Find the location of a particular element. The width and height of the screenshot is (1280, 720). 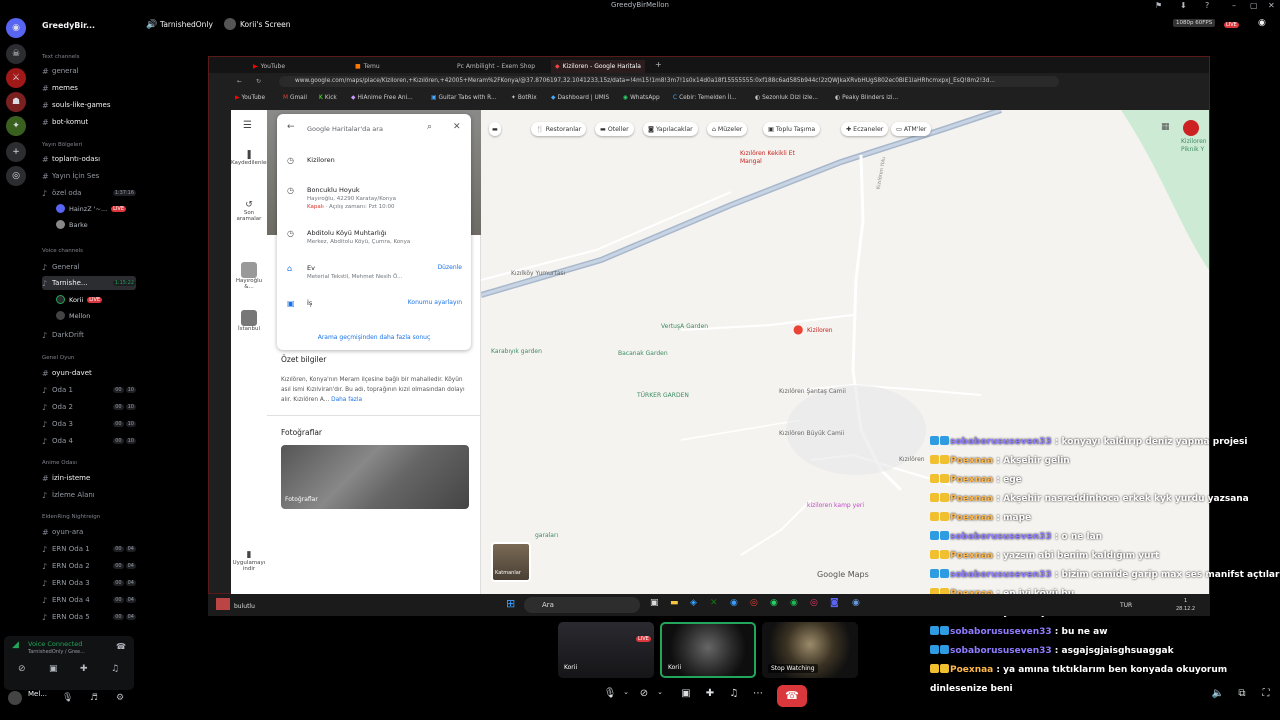

server-icon-3: ☗ is located at coordinates (16, 102).